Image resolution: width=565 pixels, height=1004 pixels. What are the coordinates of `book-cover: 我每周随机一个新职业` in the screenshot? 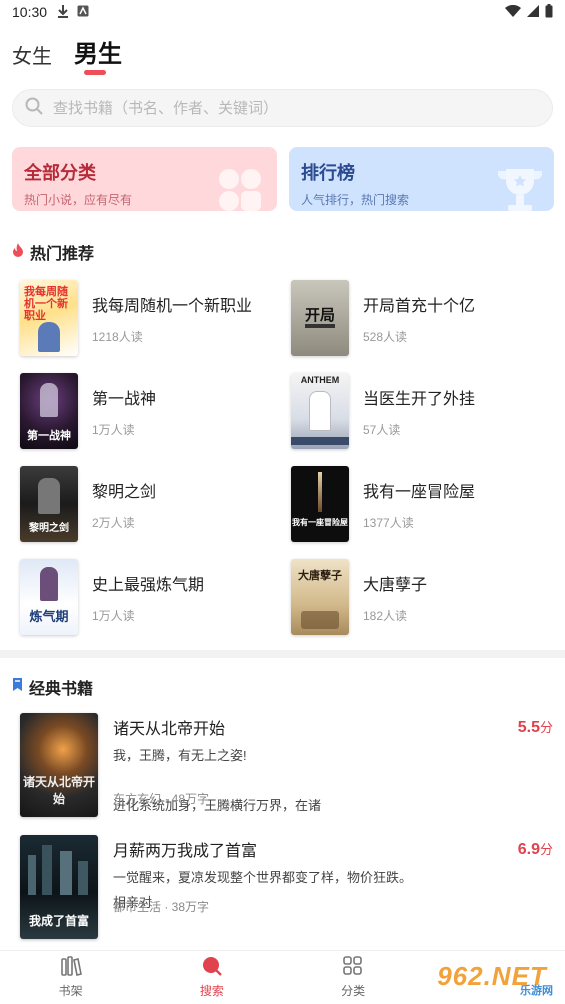 It's located at (49, 318).